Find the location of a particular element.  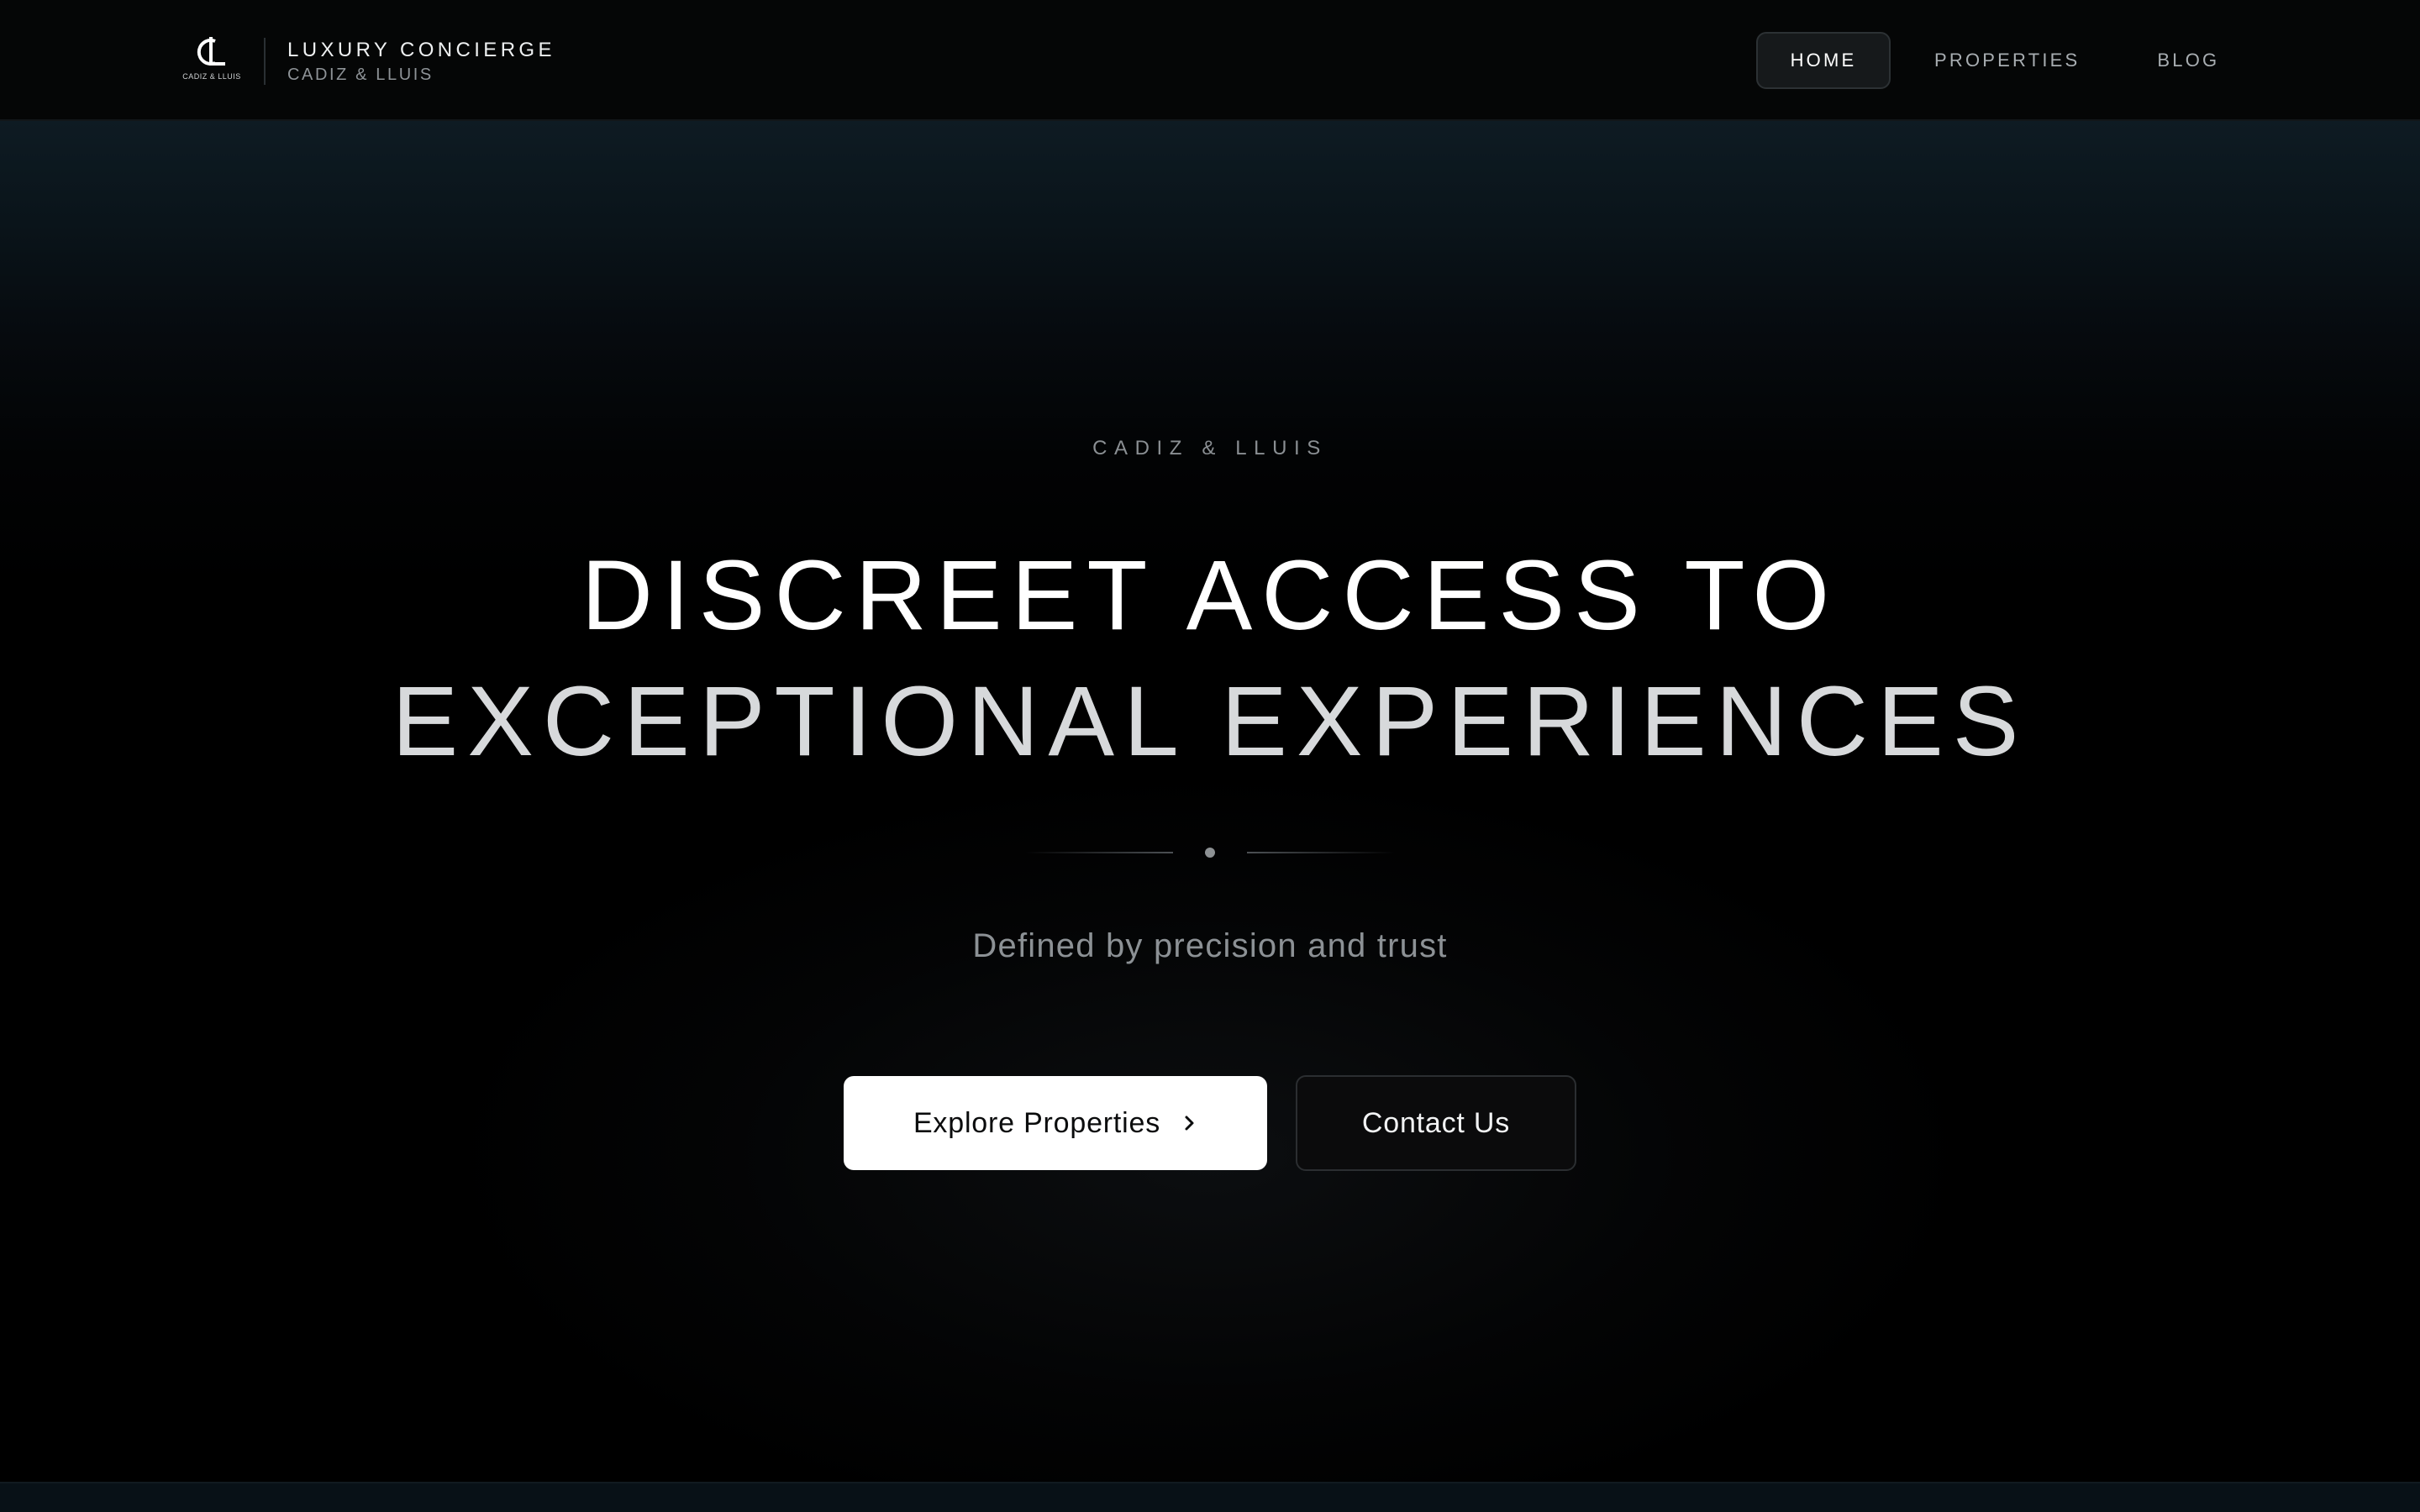

nav-item-blog: BLOG is located at coordinates (2188, 60).